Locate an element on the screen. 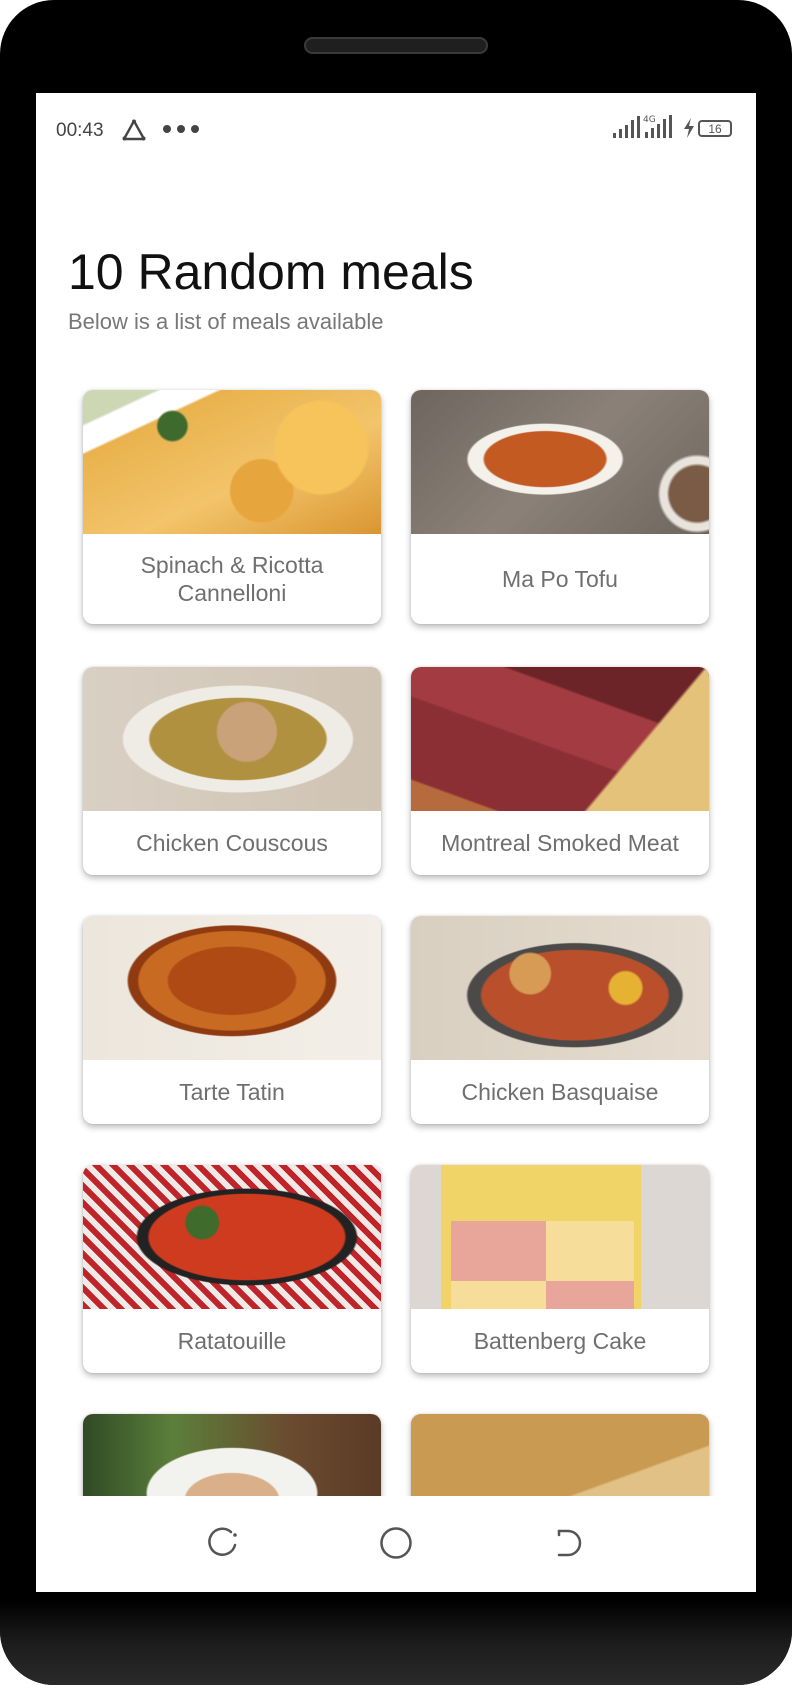 This screenshot has width=792, height=1685. meal-card: Spinach & Ricotta Cannelloni is located at coordinates (232, 507).